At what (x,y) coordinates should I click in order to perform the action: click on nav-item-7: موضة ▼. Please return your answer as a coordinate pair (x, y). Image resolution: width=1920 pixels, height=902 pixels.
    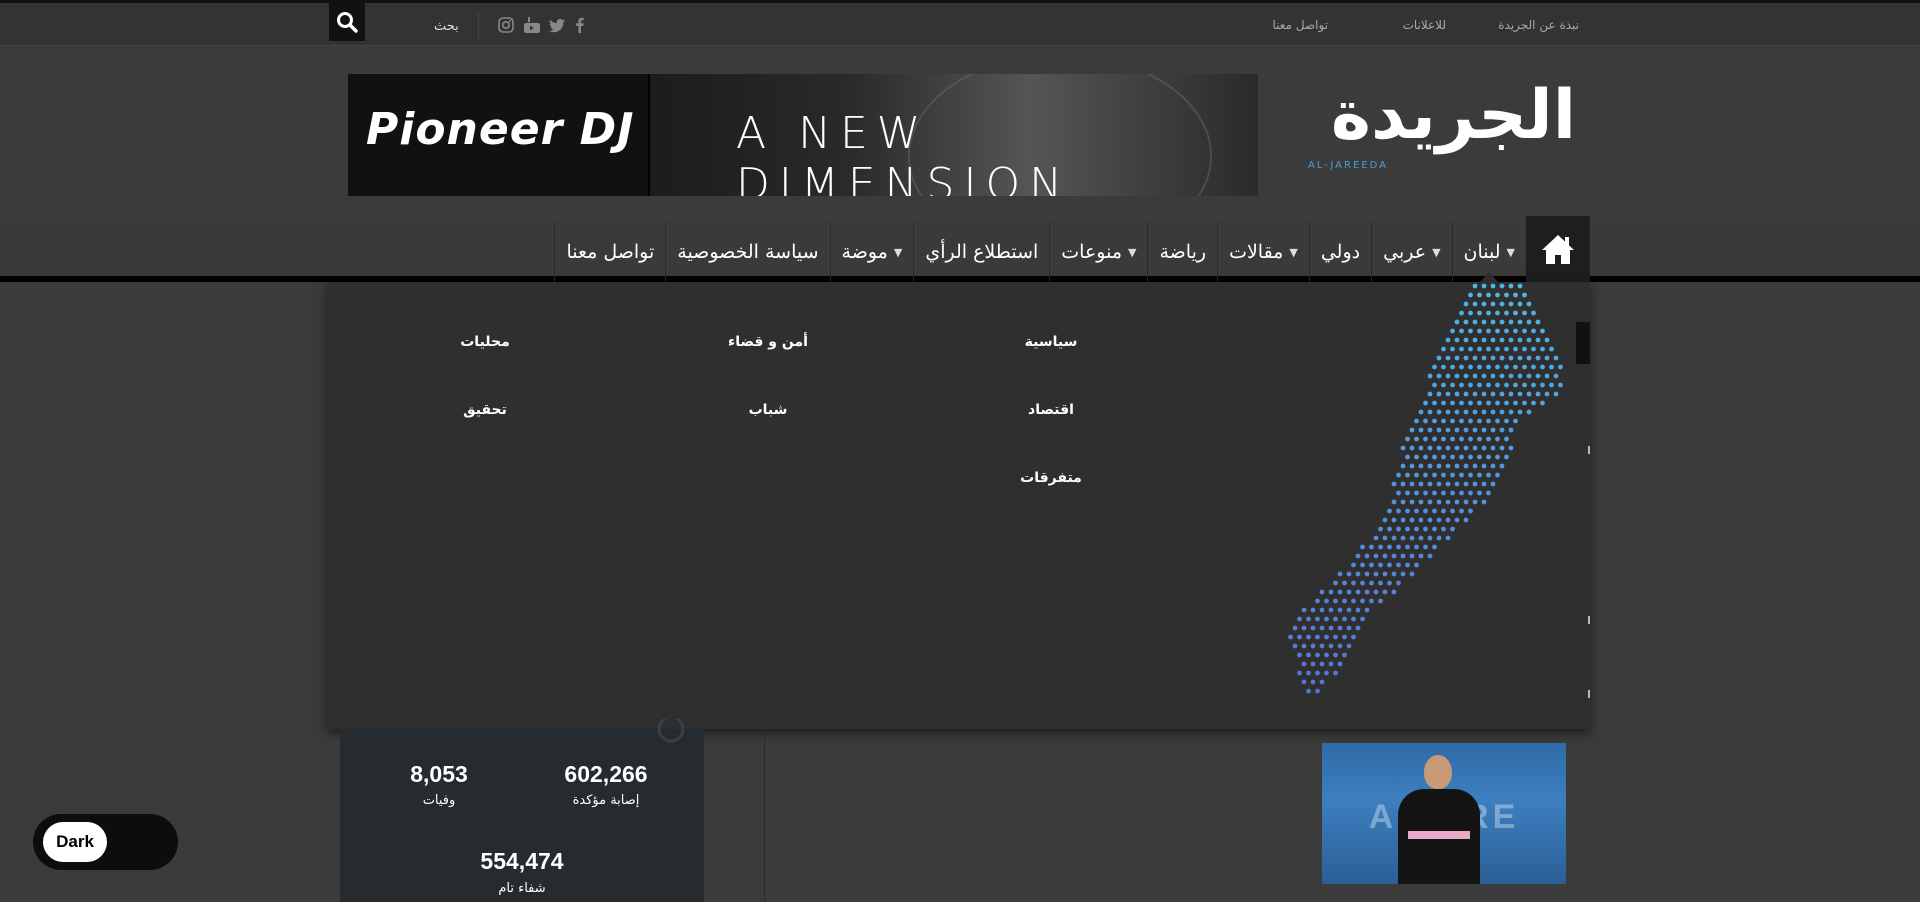
    Looking at the image, I should click on (871, 252).